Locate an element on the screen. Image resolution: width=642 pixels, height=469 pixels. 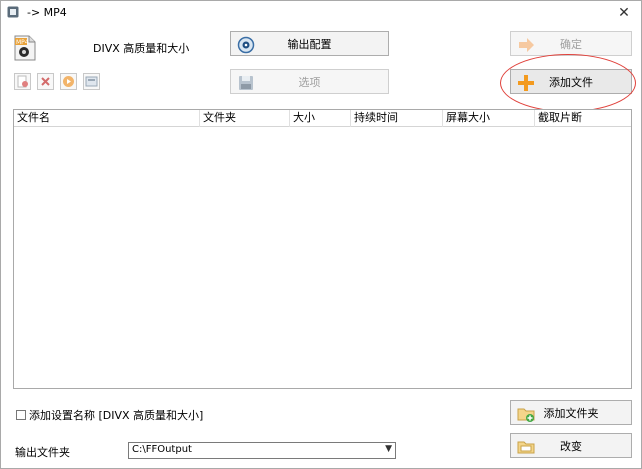
chevron-down-icon: ▼ is located at coordinates (388, 449).